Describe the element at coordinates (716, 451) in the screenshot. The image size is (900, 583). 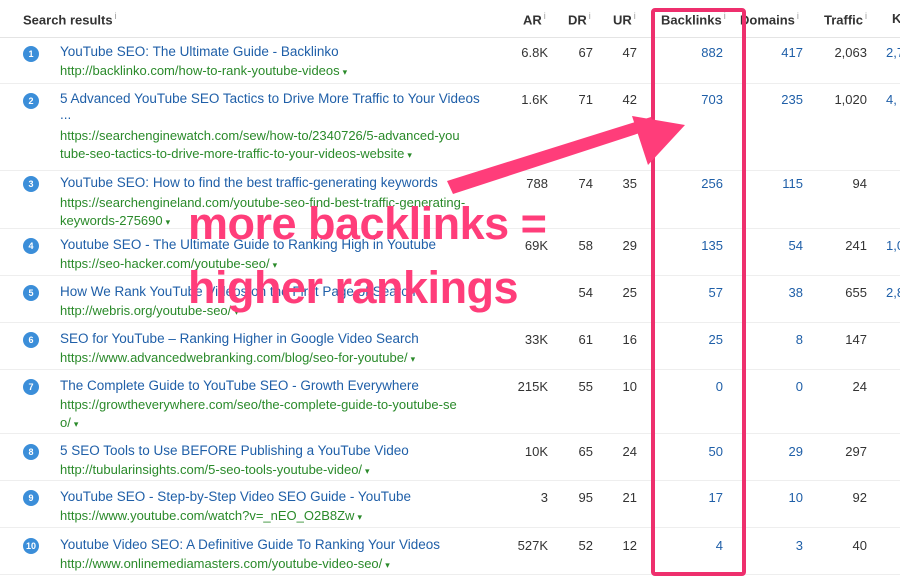
I see `cell-backlinks: 50` at that location.